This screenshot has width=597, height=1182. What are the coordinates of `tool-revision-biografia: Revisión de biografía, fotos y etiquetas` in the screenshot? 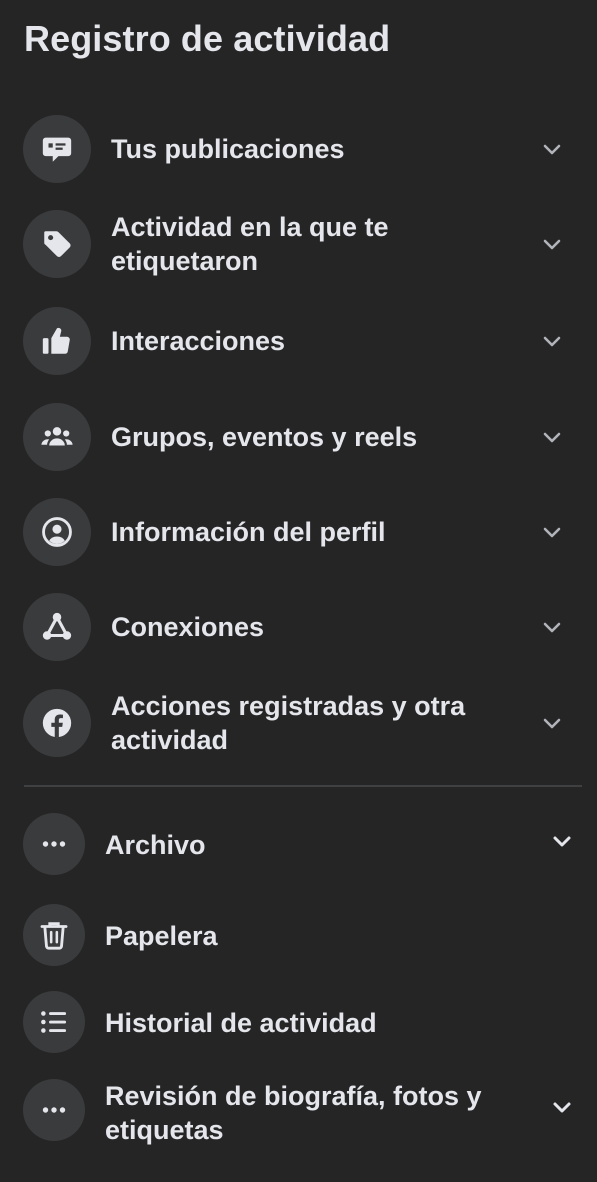 It's located at (298, 1112).